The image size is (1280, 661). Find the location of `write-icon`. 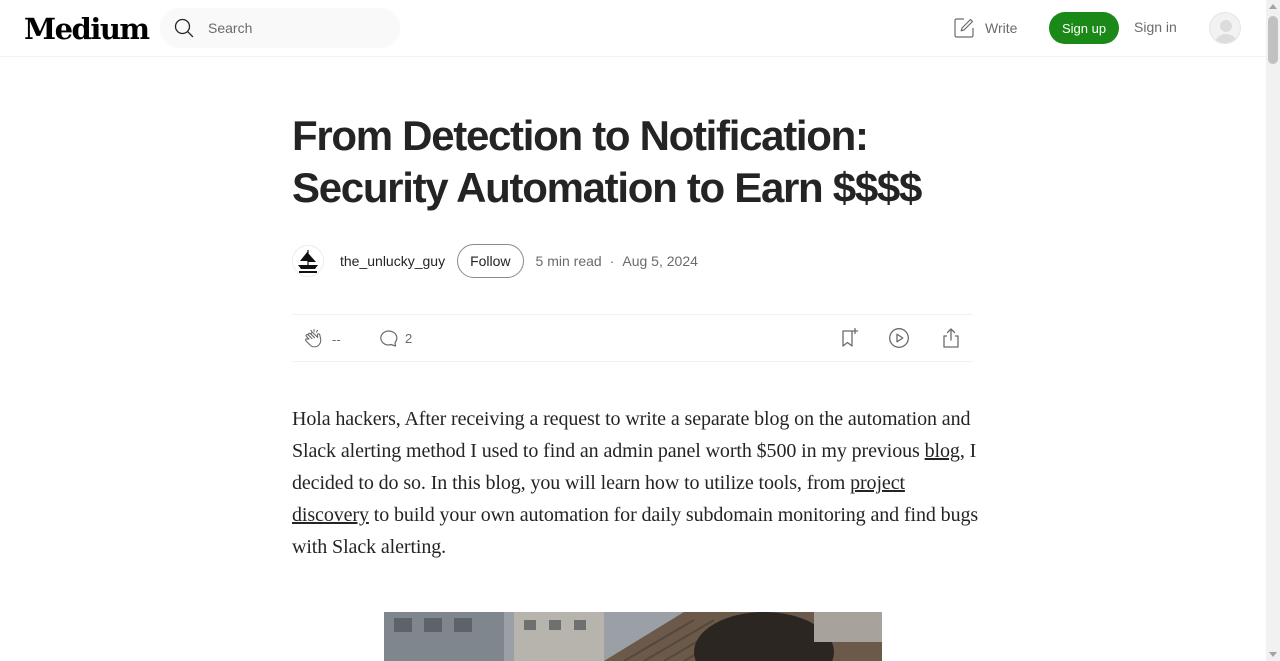

write-icon is located at coordinates (964, 28).